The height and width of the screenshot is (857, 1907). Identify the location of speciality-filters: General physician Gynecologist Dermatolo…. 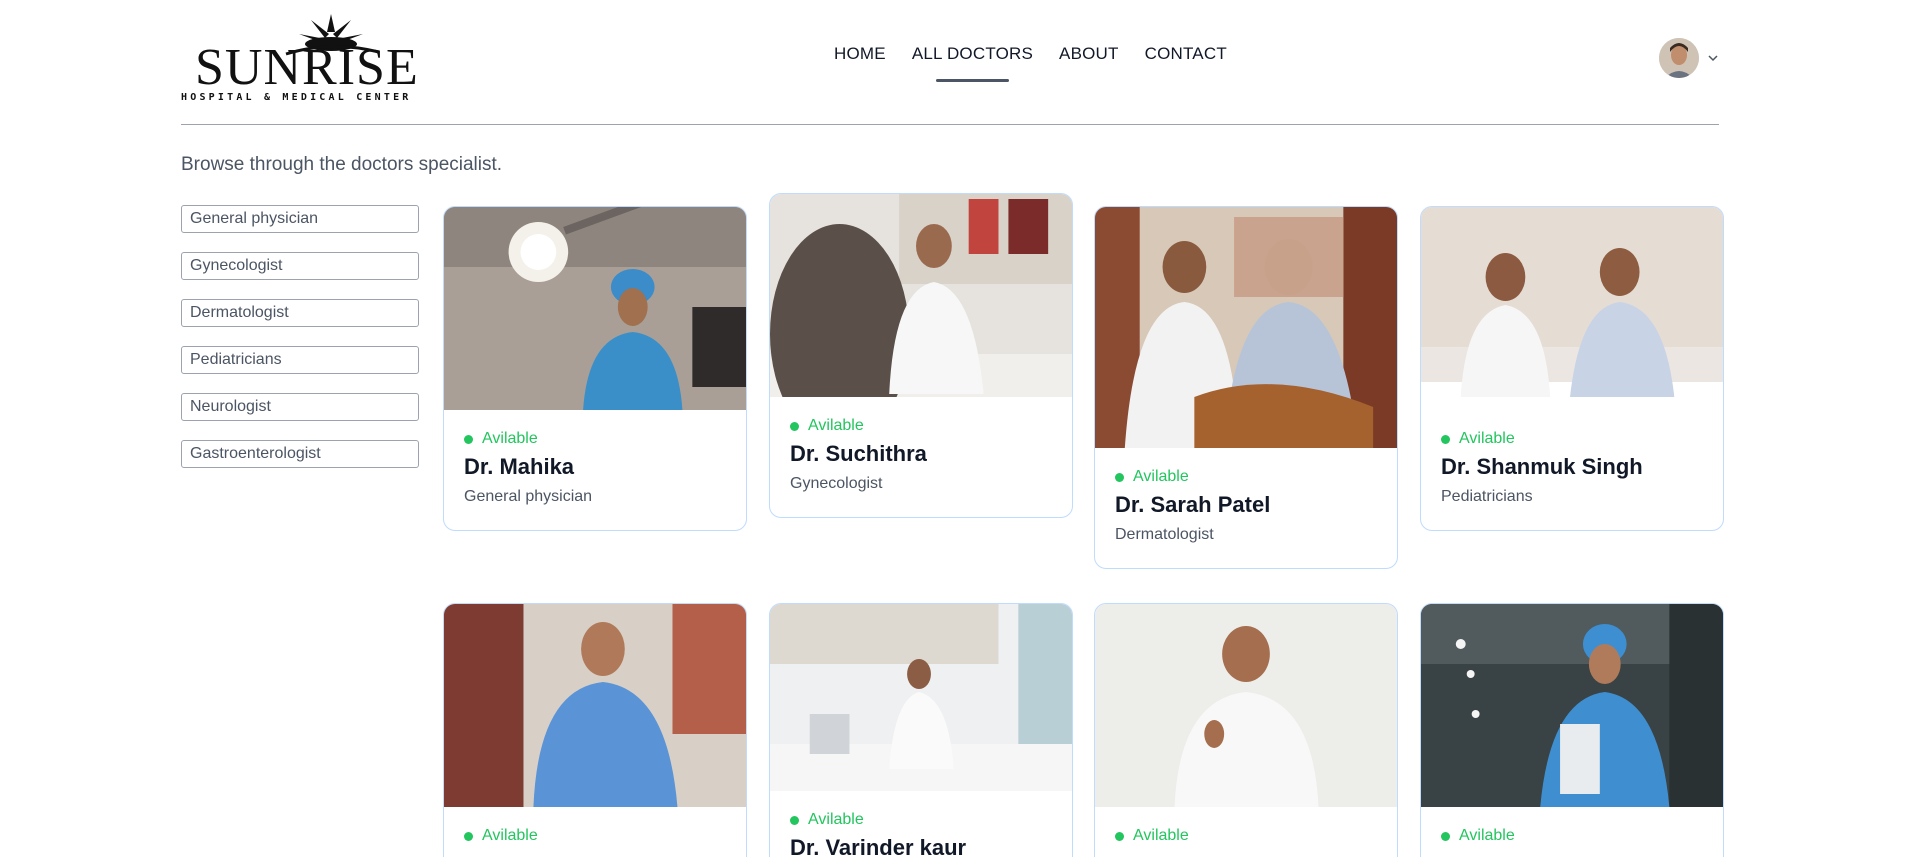
(300, 346).